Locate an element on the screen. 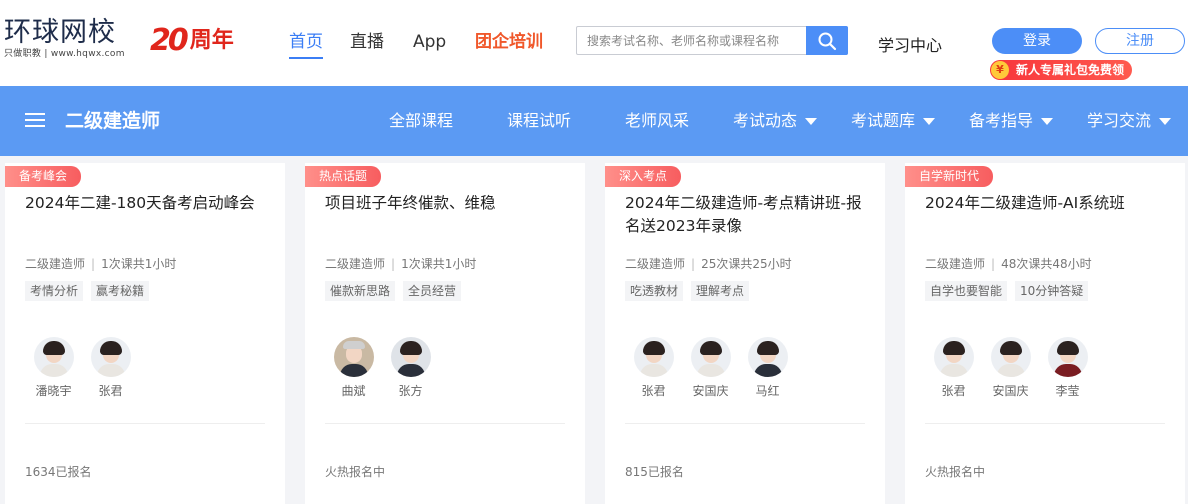  subnav-study-exchange: 学习交流 is located at coordinates (1129, 121).